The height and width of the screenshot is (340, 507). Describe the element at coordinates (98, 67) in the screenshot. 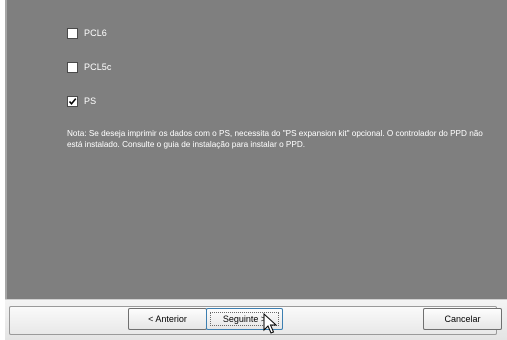

I see `pcl5c-label: PCL5c` at that location.